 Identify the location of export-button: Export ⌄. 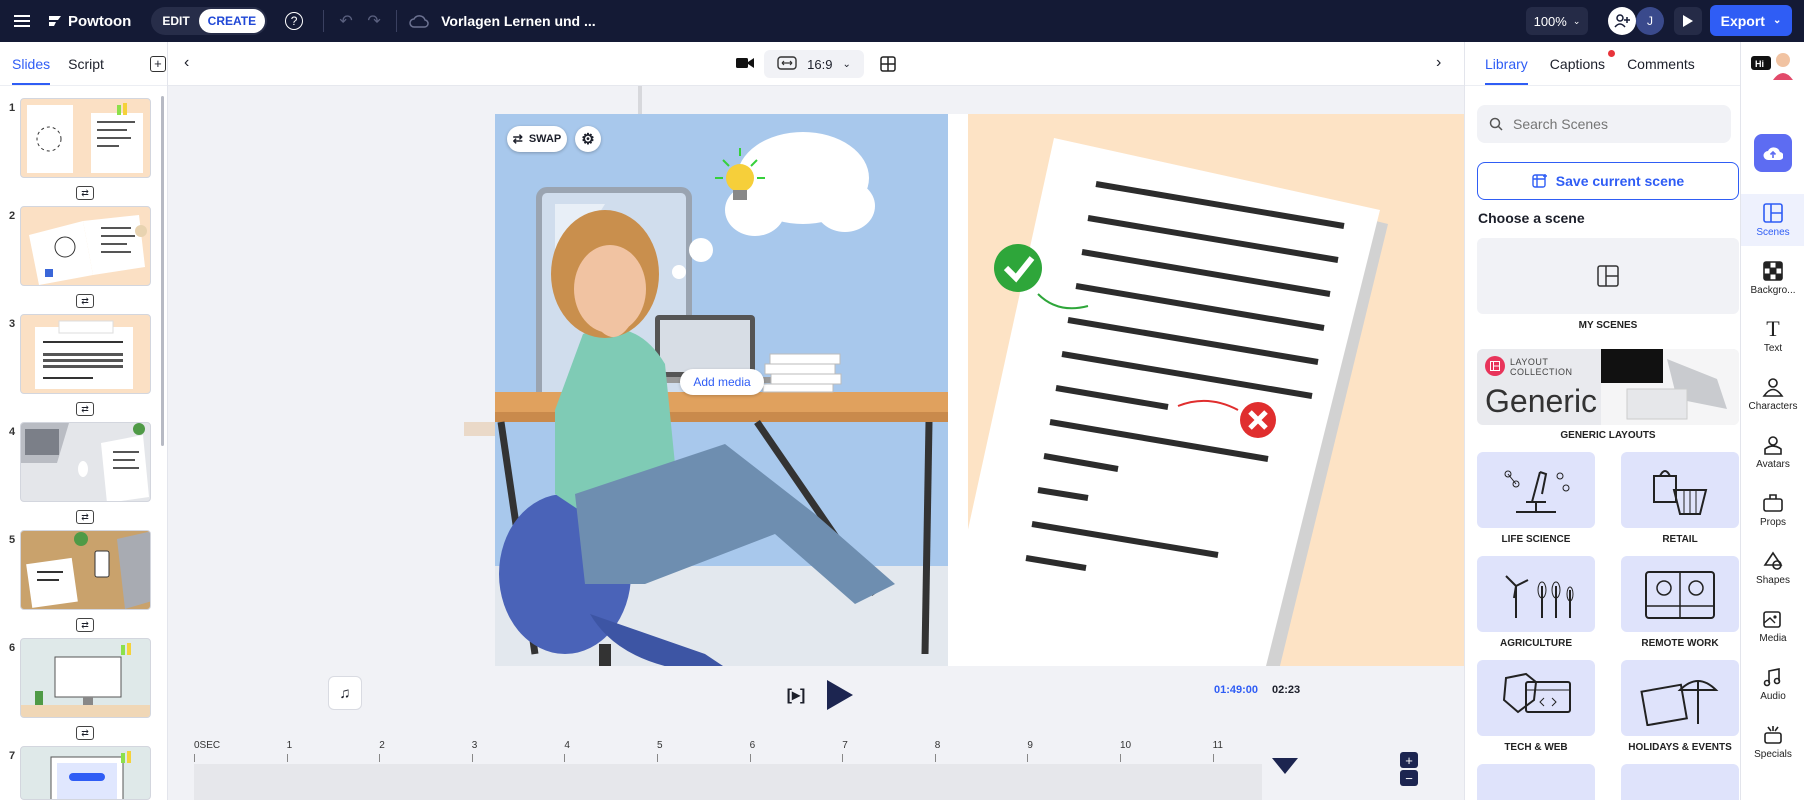
(1751, 20).